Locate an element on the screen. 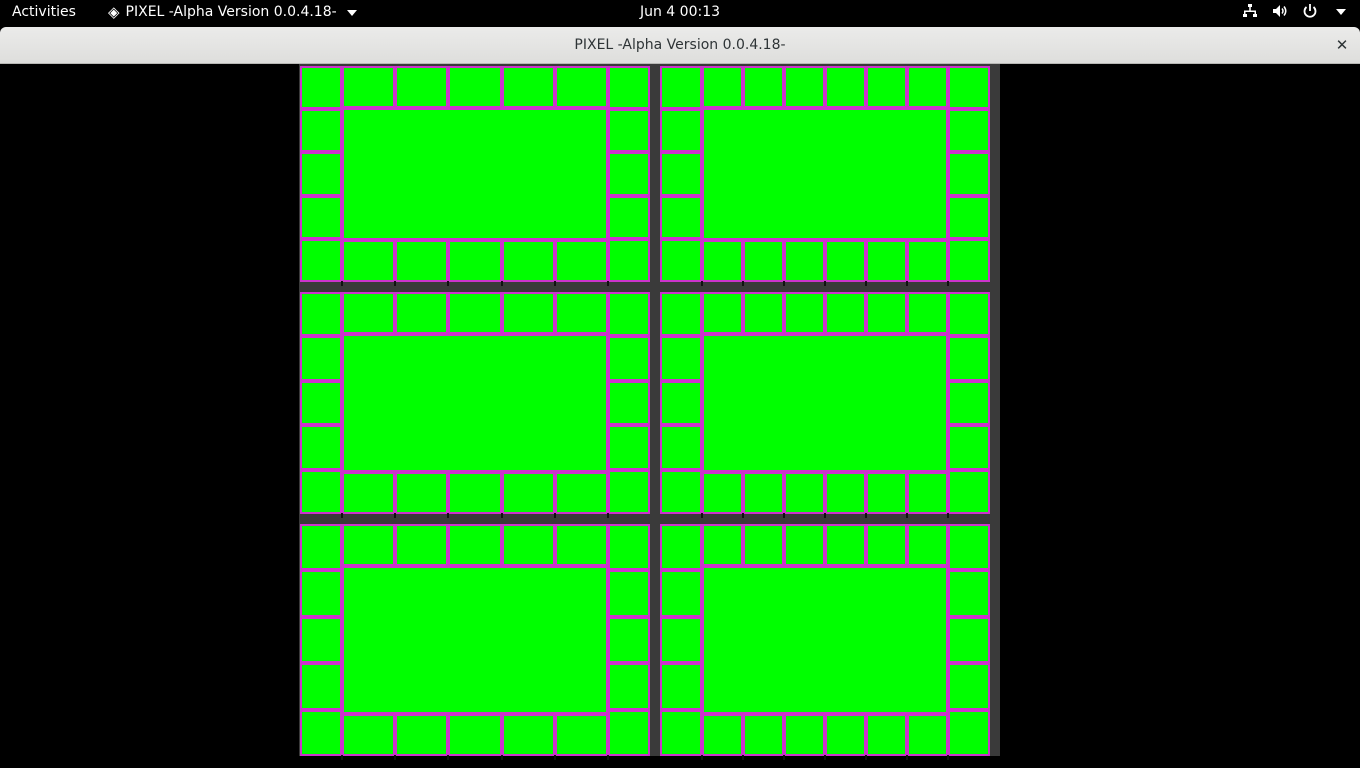  clock: Jun 4 00:13 is located at coordinates (680, 12).